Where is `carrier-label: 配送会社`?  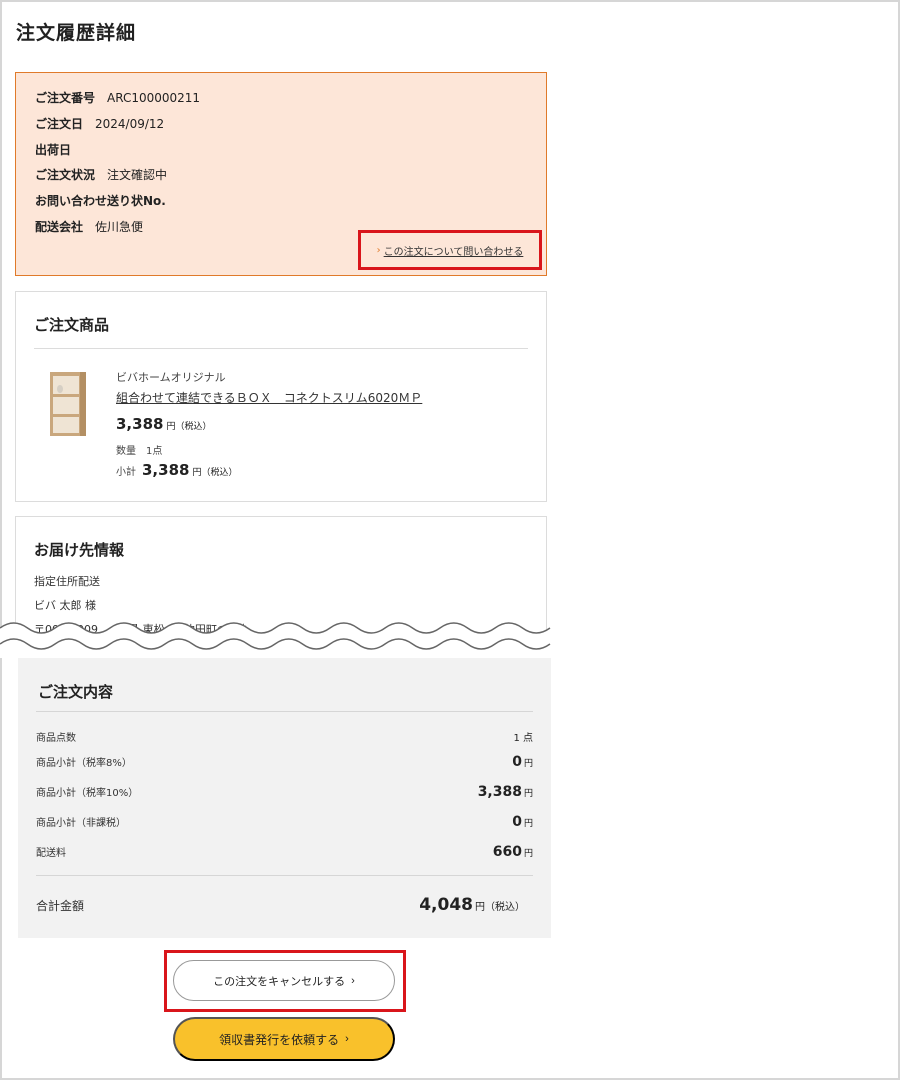
carrier-label: 配送会社 is located at coordinates (59, 227).